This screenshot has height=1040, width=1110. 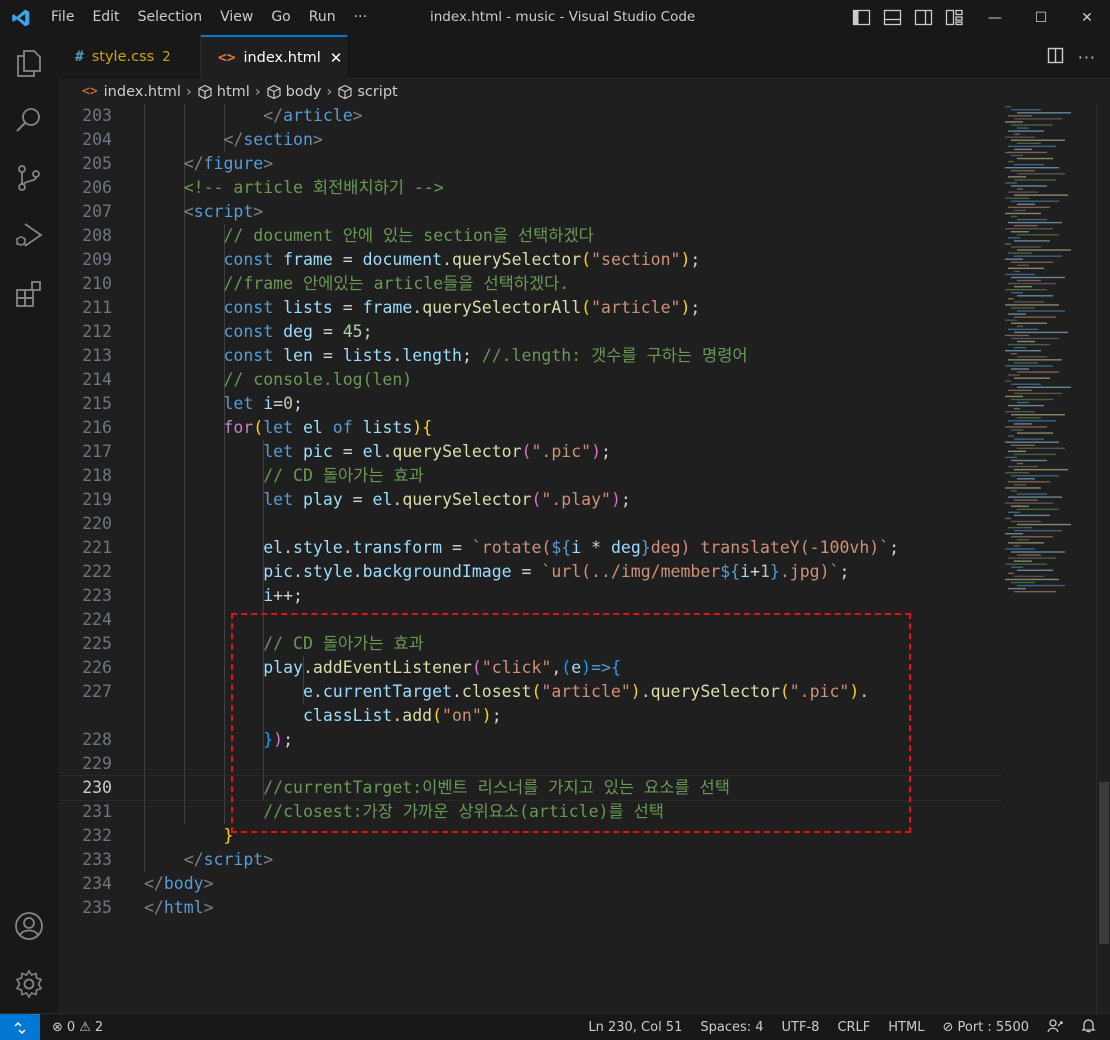 What do you see at coordinates (280, 17) in the screenshot?
I see `menu-go: Go` at bounding box center [280, 17].